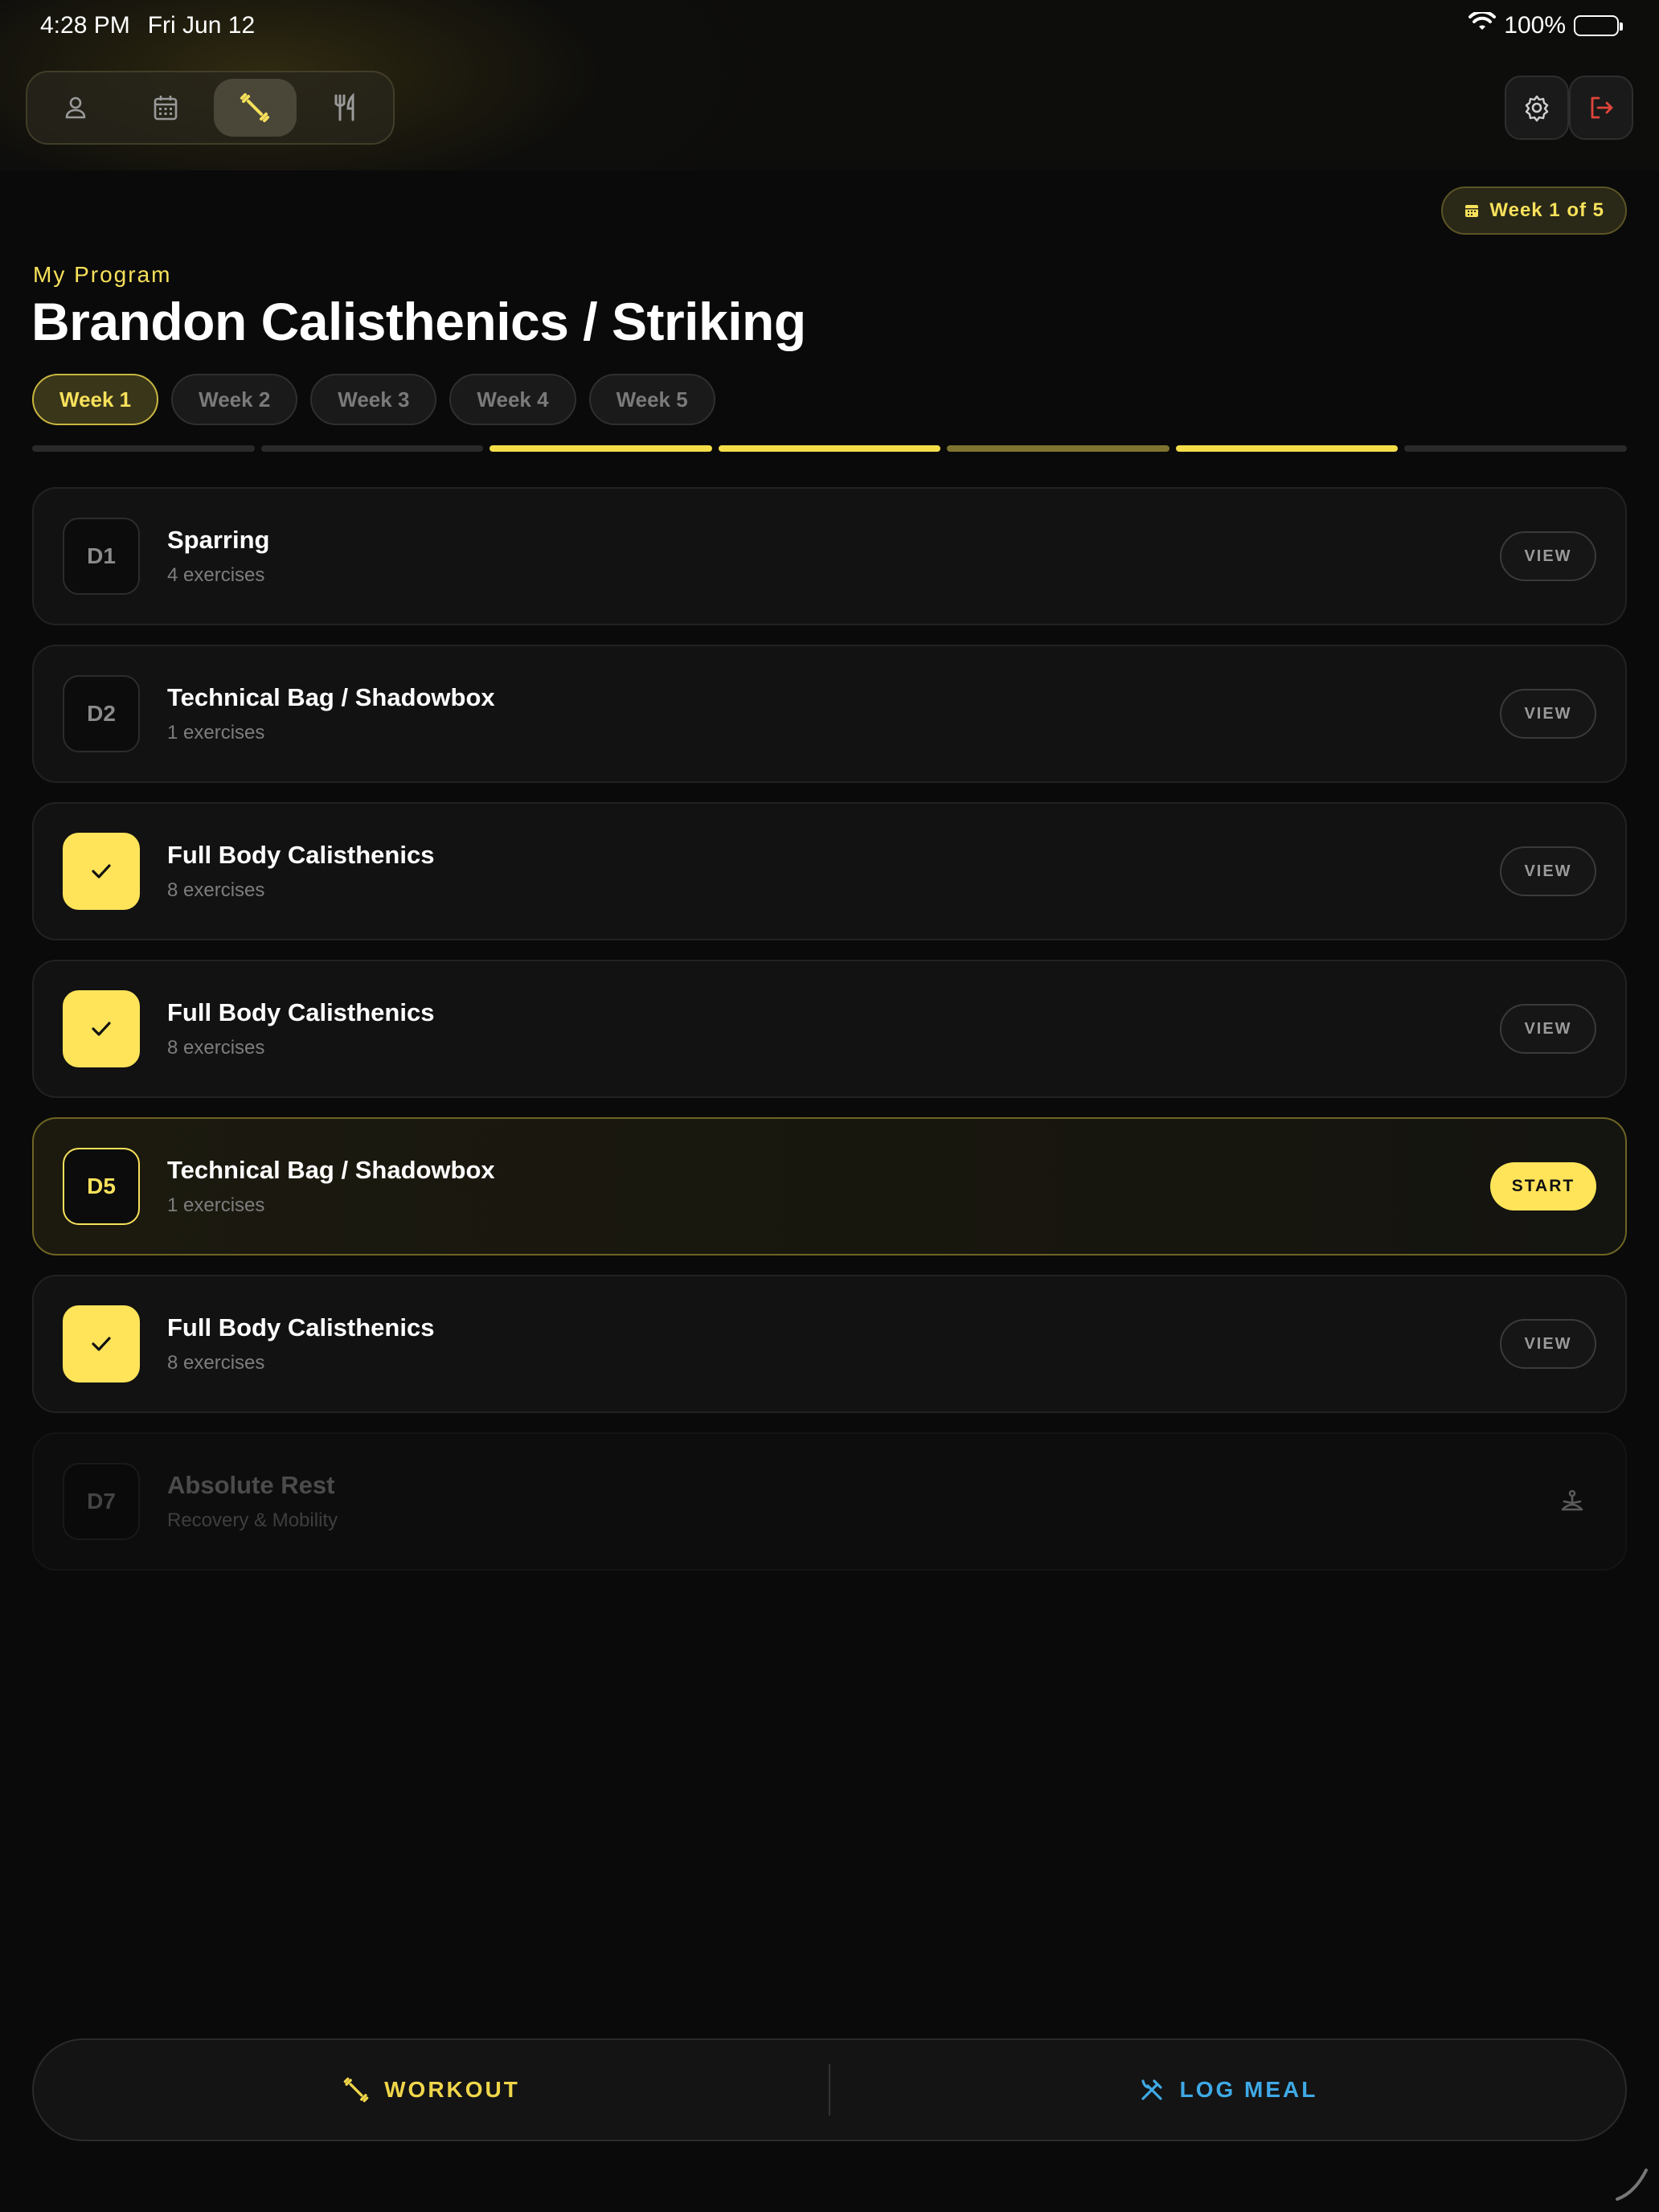 This screenshot has width=1659, height=2212. Describe the element at coordinates (211, 108) in the screenshot. I see `top-nav` at that location.